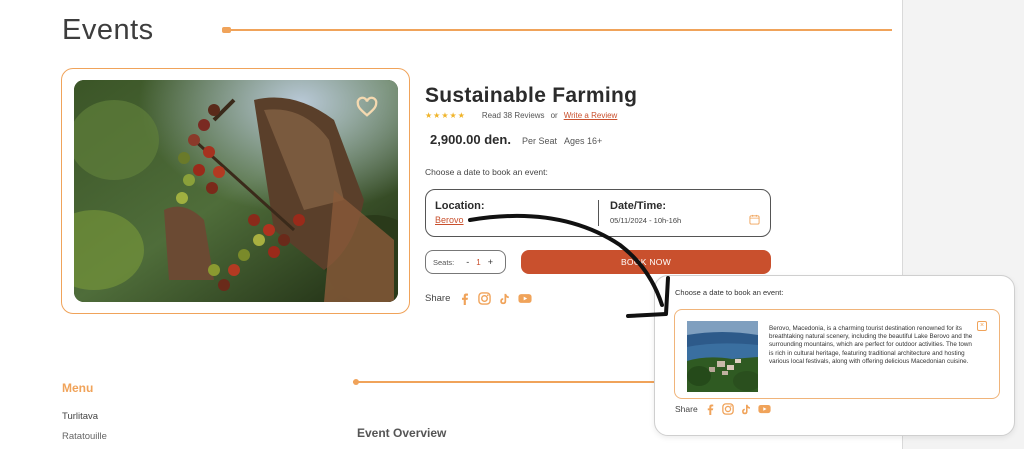 The image size is (1024, 449). Describe the element at coordinates (84, 436) in the screenshot. I see `menu-item-ratatouille: Ratatouille` at that location.